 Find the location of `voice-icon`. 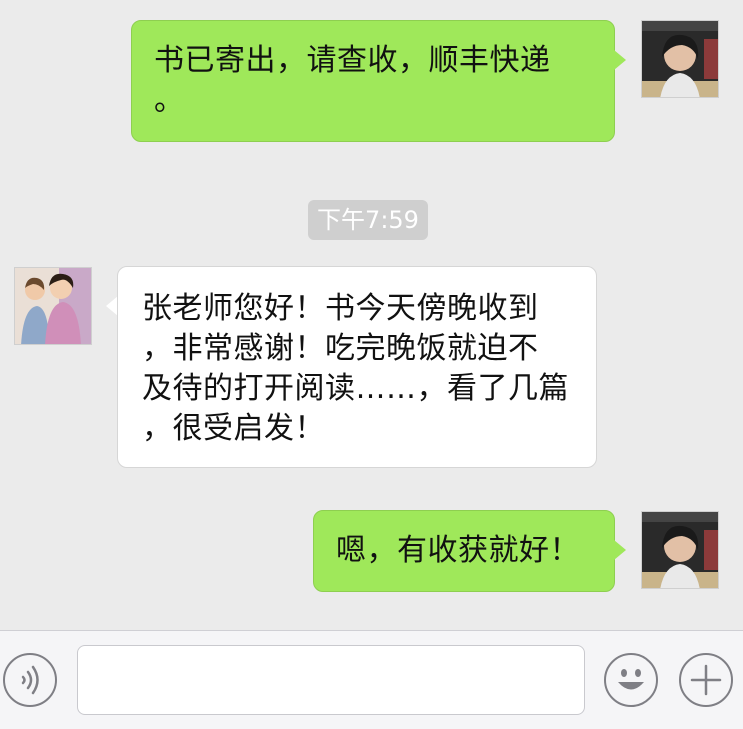

voice-icon is located at coordinates (30, 680).